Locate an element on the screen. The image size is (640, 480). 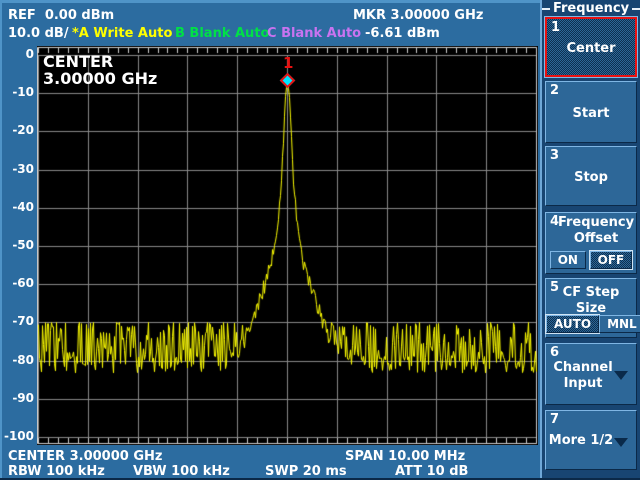
softkey-start: 2 Start is located at coordinates (591, 112).